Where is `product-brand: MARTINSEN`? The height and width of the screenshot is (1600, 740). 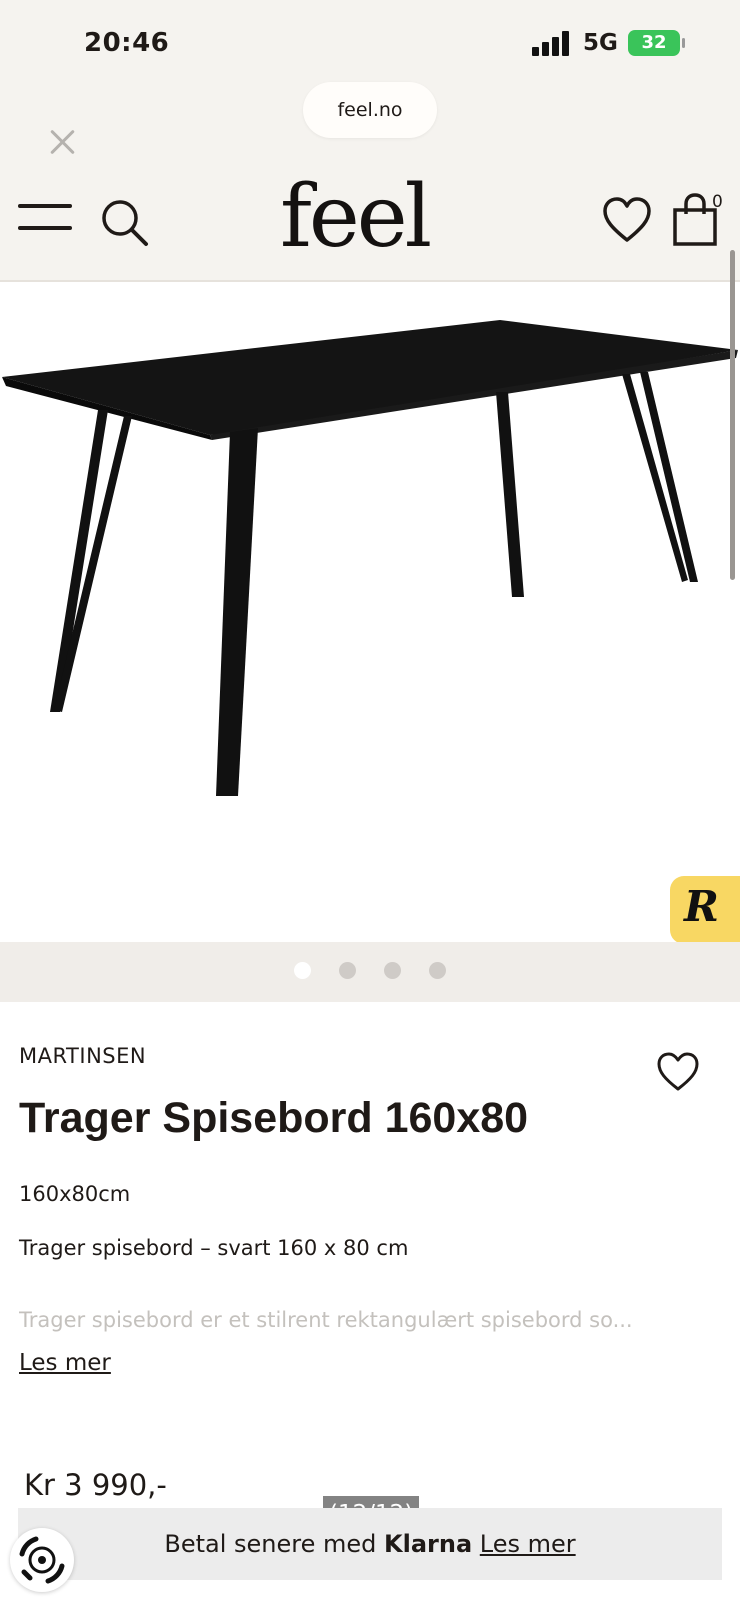 product-brand: MARTINSEN is located at coordinates (82, 1056).